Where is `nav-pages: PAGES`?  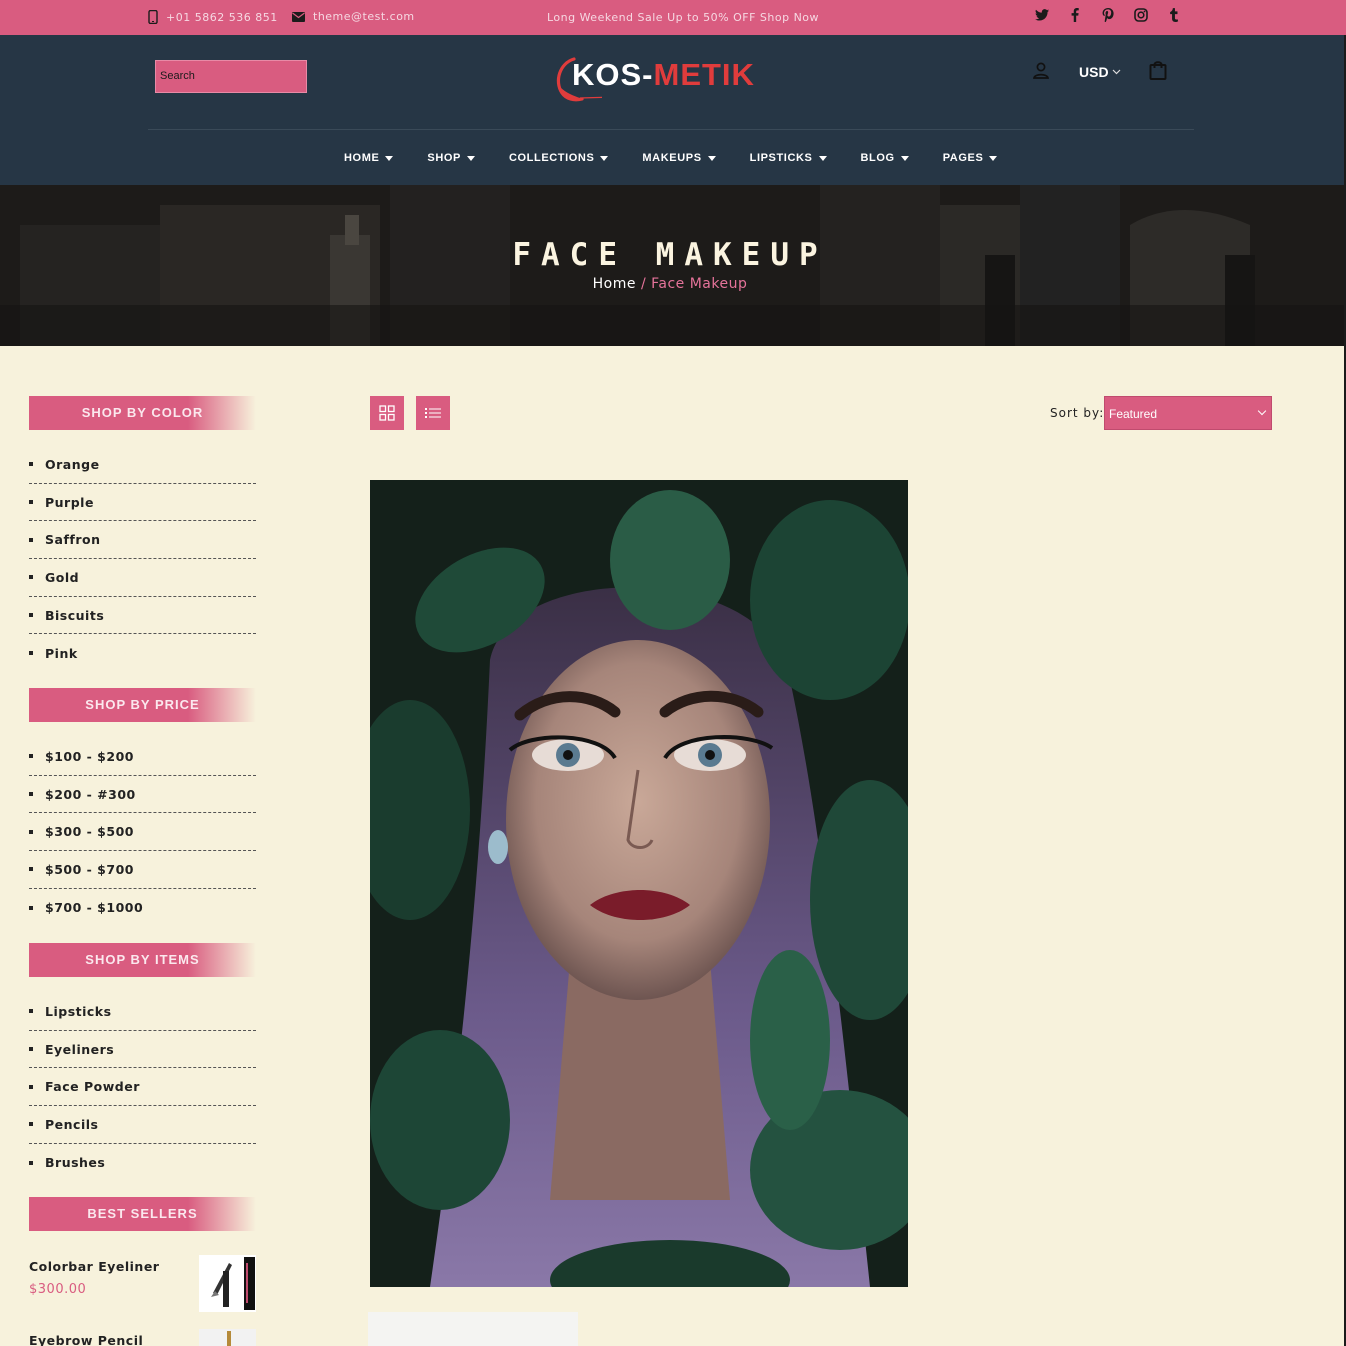
nav-pages: PAGES is located at coordinates (970, 158).